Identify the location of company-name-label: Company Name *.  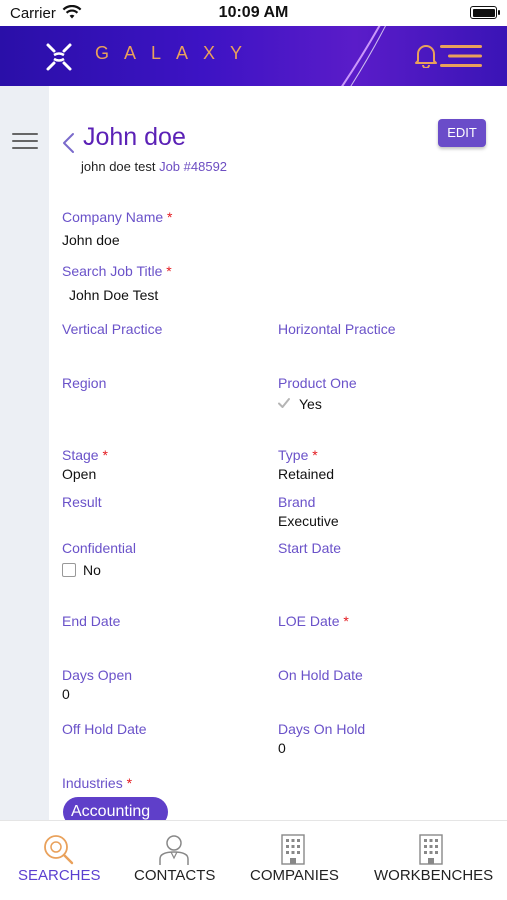
(117, 217).